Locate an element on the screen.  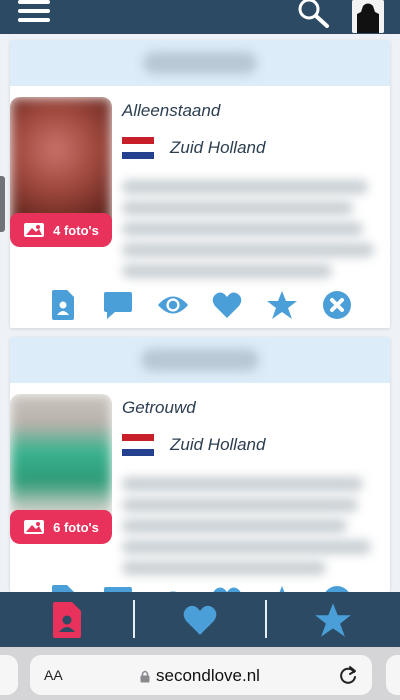
photo-count-label: 6 foto's is located at coordinates (76, 527).